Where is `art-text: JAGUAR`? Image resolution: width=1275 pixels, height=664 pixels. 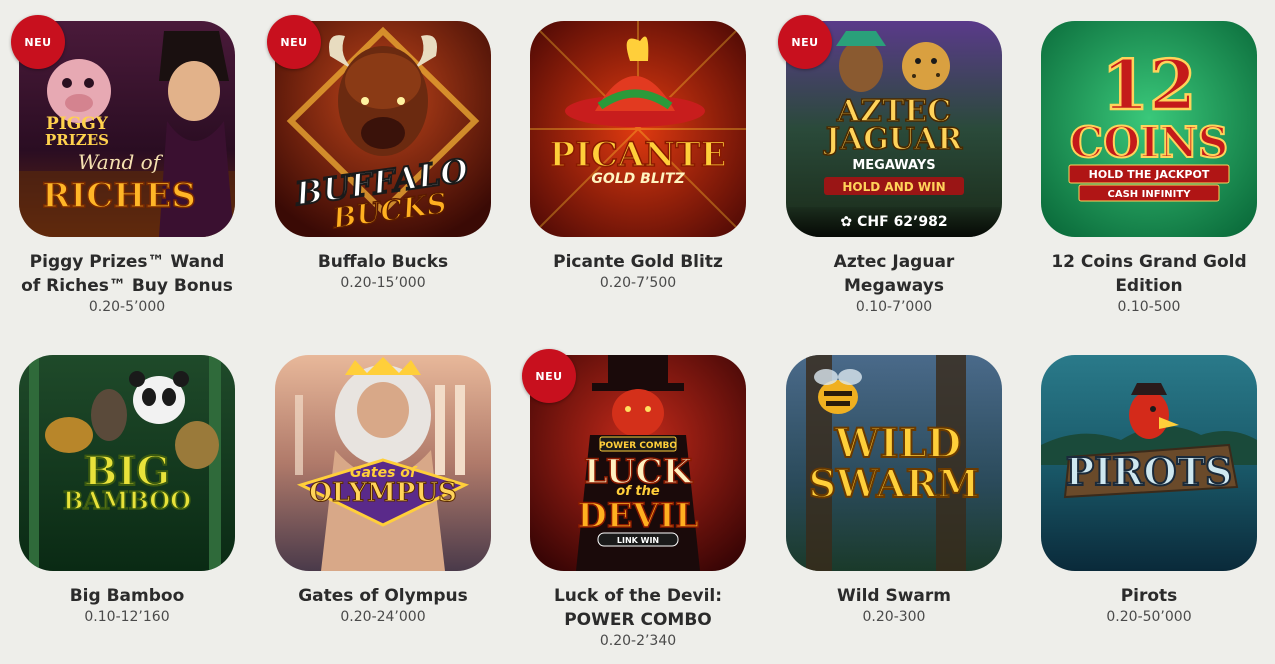 art-text: JAGUAR is located at coordinates (893, 139).